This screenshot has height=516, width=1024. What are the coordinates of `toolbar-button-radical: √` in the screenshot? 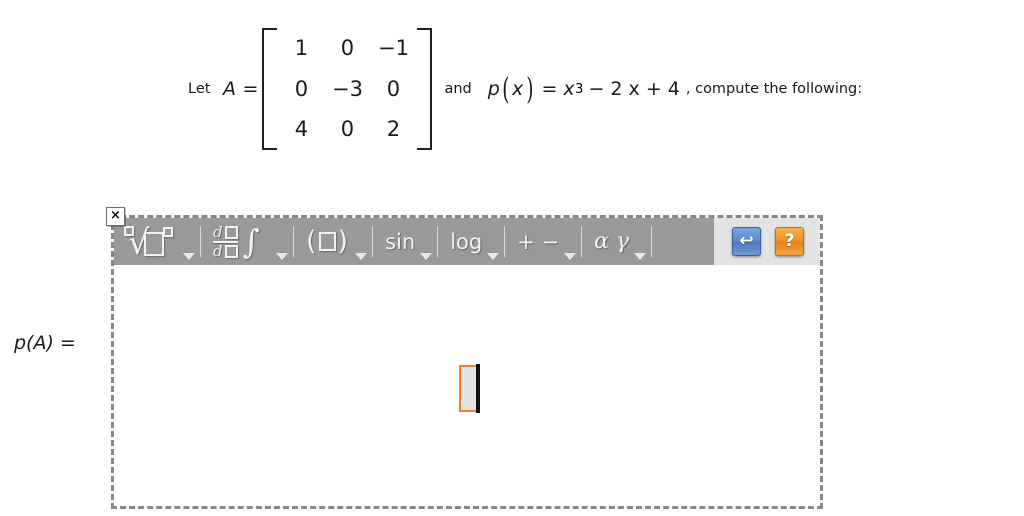 It's located at (156, 241).